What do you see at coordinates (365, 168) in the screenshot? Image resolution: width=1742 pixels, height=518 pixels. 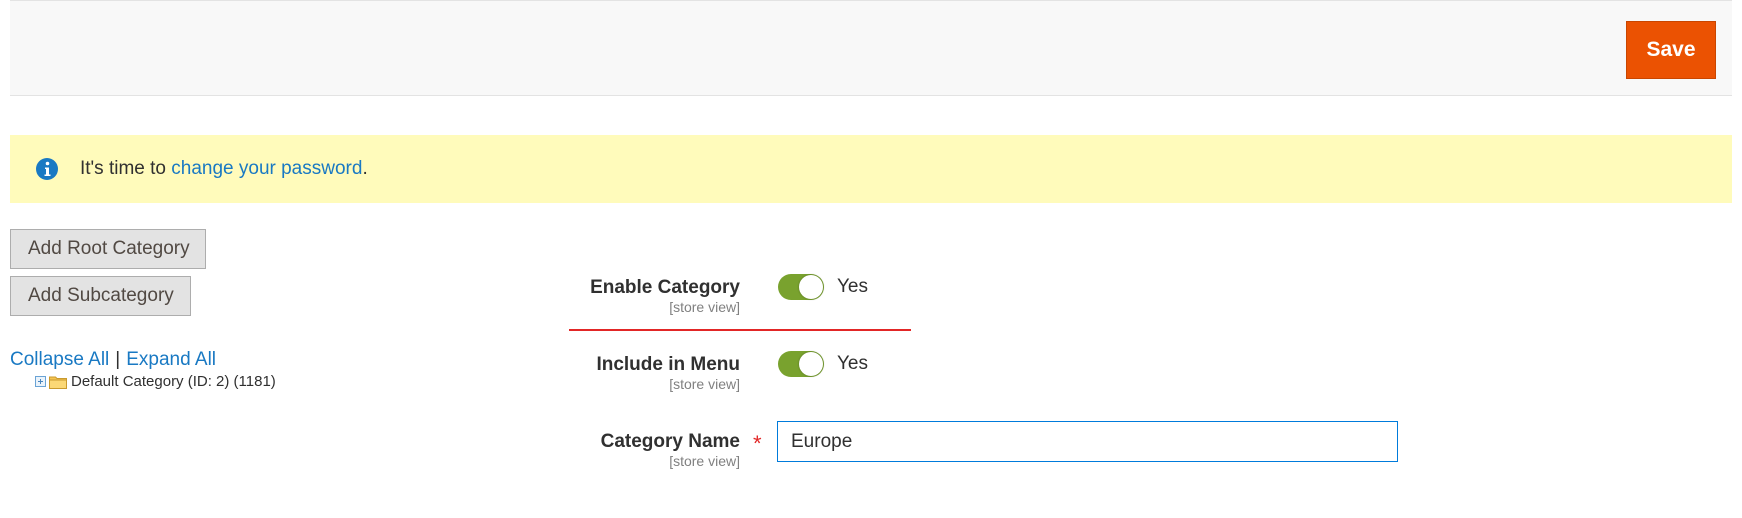 I see `notice-text-suffix: .` at bounding box center [365, 168].